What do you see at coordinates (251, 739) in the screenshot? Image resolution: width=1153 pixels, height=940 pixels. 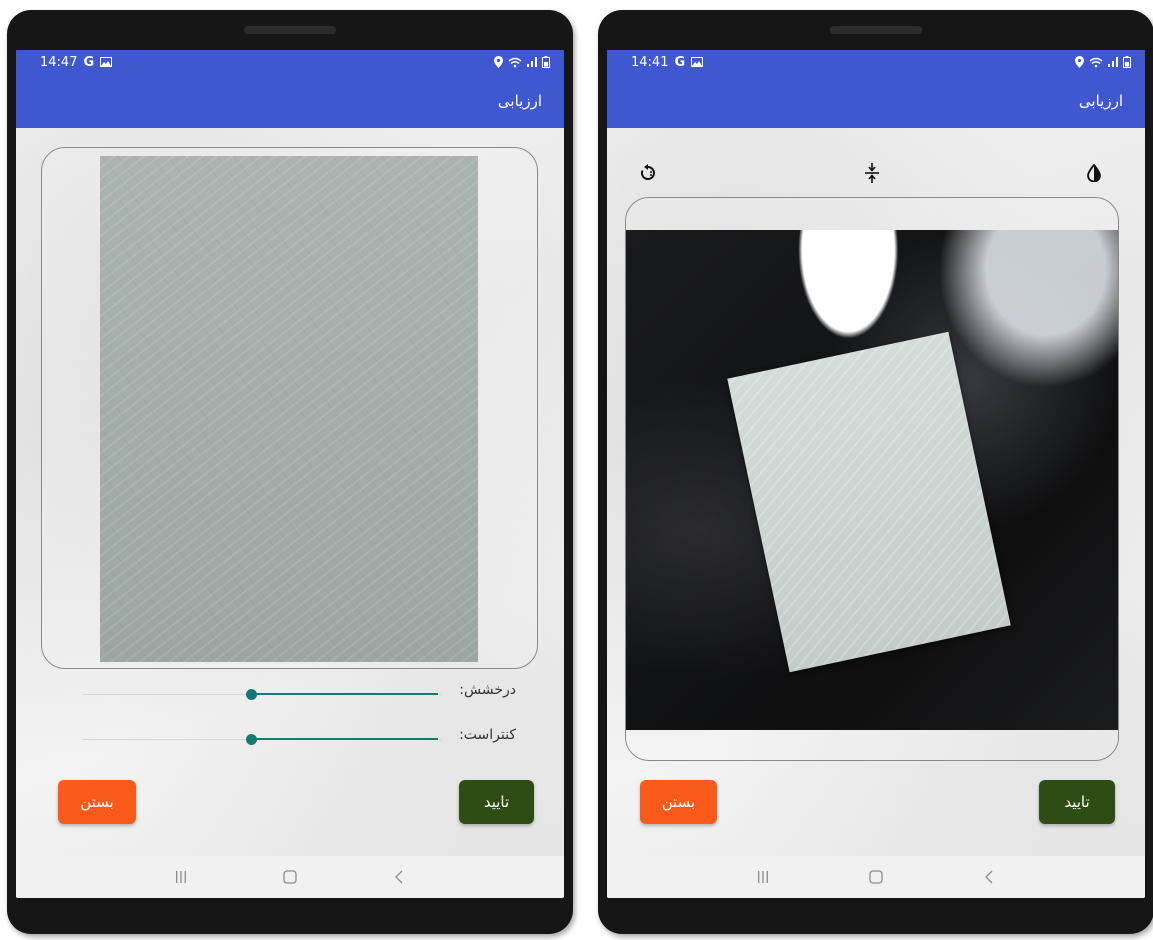 I see `contrast-thumb` at bounding box center [251, 739].